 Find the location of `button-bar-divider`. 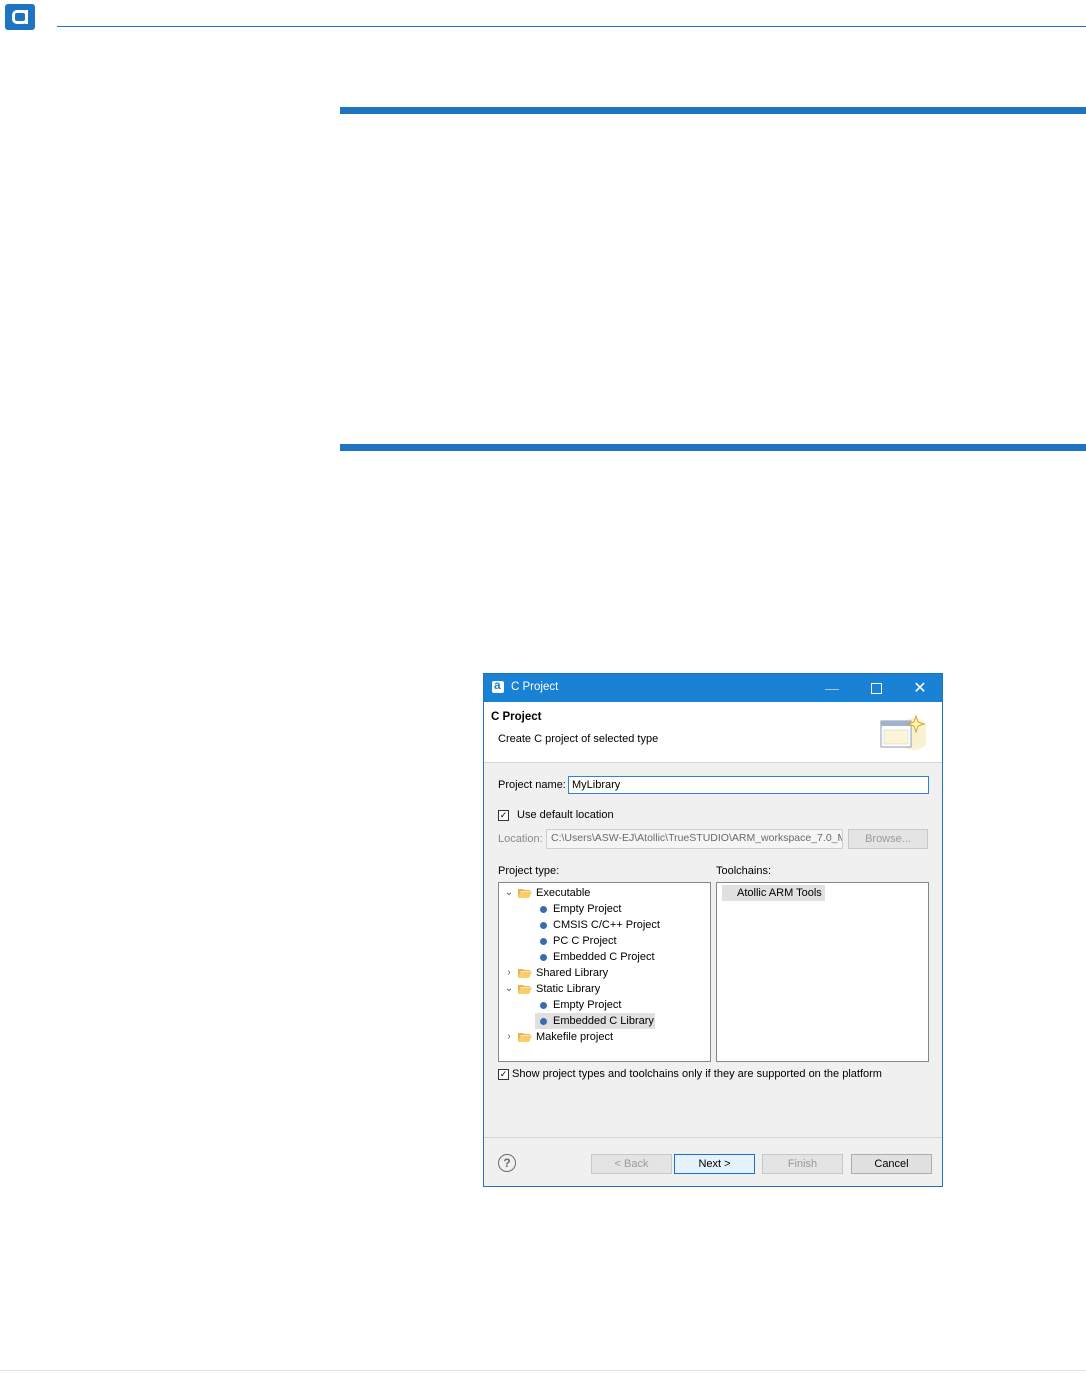

button-bar-divider is located at coordinates (713, 1137).